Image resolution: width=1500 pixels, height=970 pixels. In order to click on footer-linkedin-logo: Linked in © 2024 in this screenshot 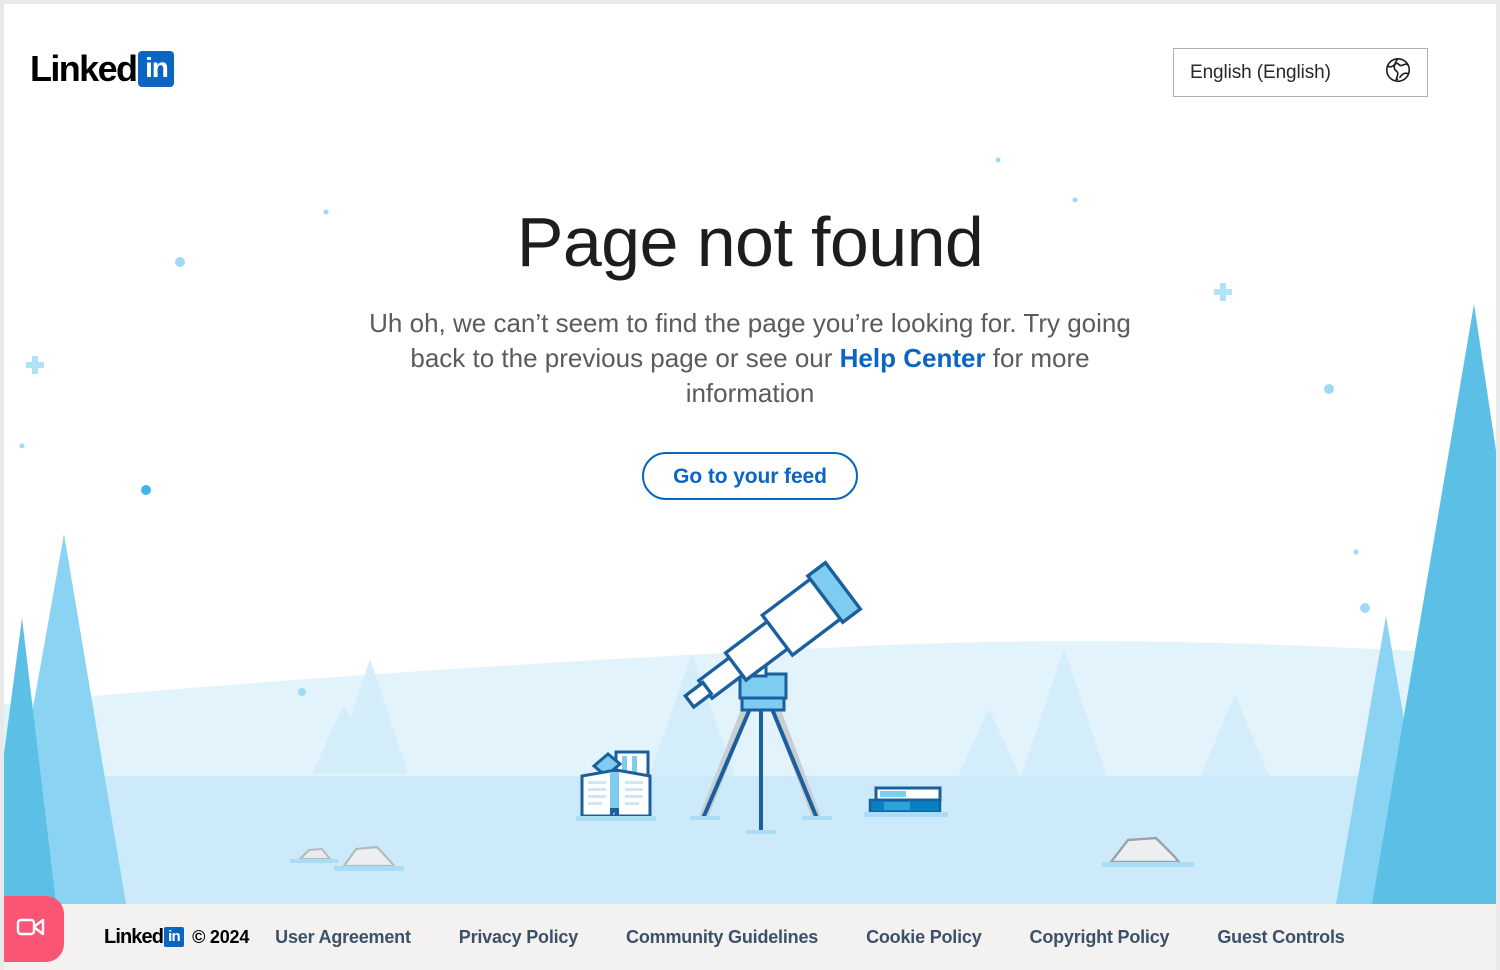, I will do `click(176, 937)`.